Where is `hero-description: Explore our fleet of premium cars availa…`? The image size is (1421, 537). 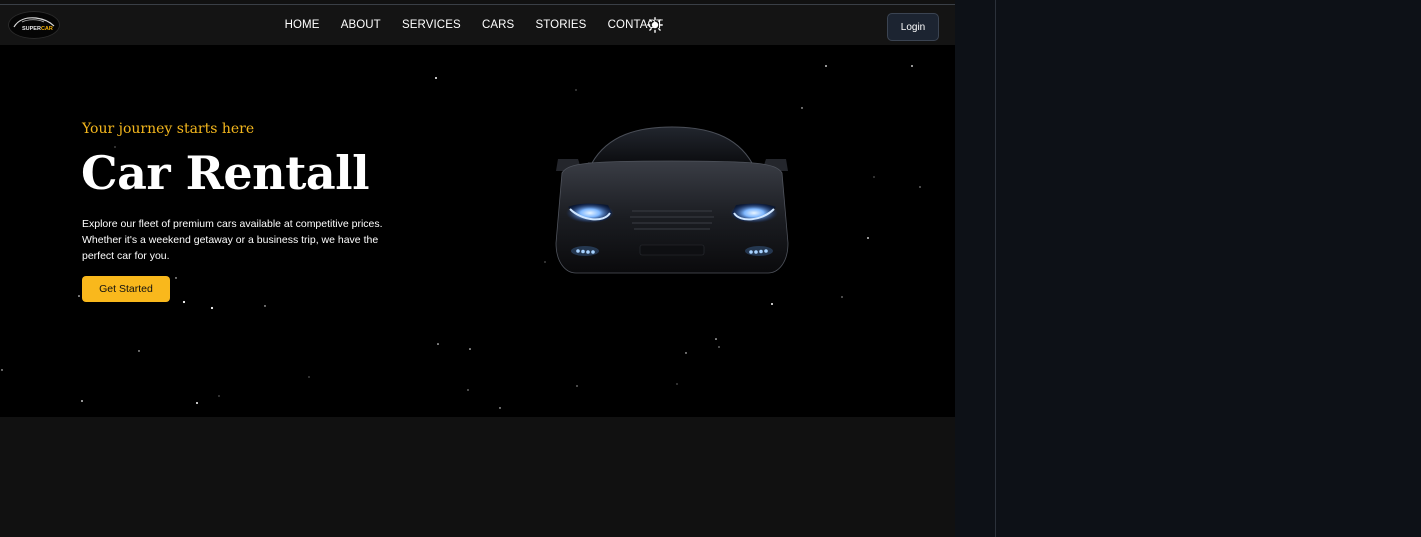
hero-description: Explore our fleet of premium cars availa… is located at coordinates (232, 240).